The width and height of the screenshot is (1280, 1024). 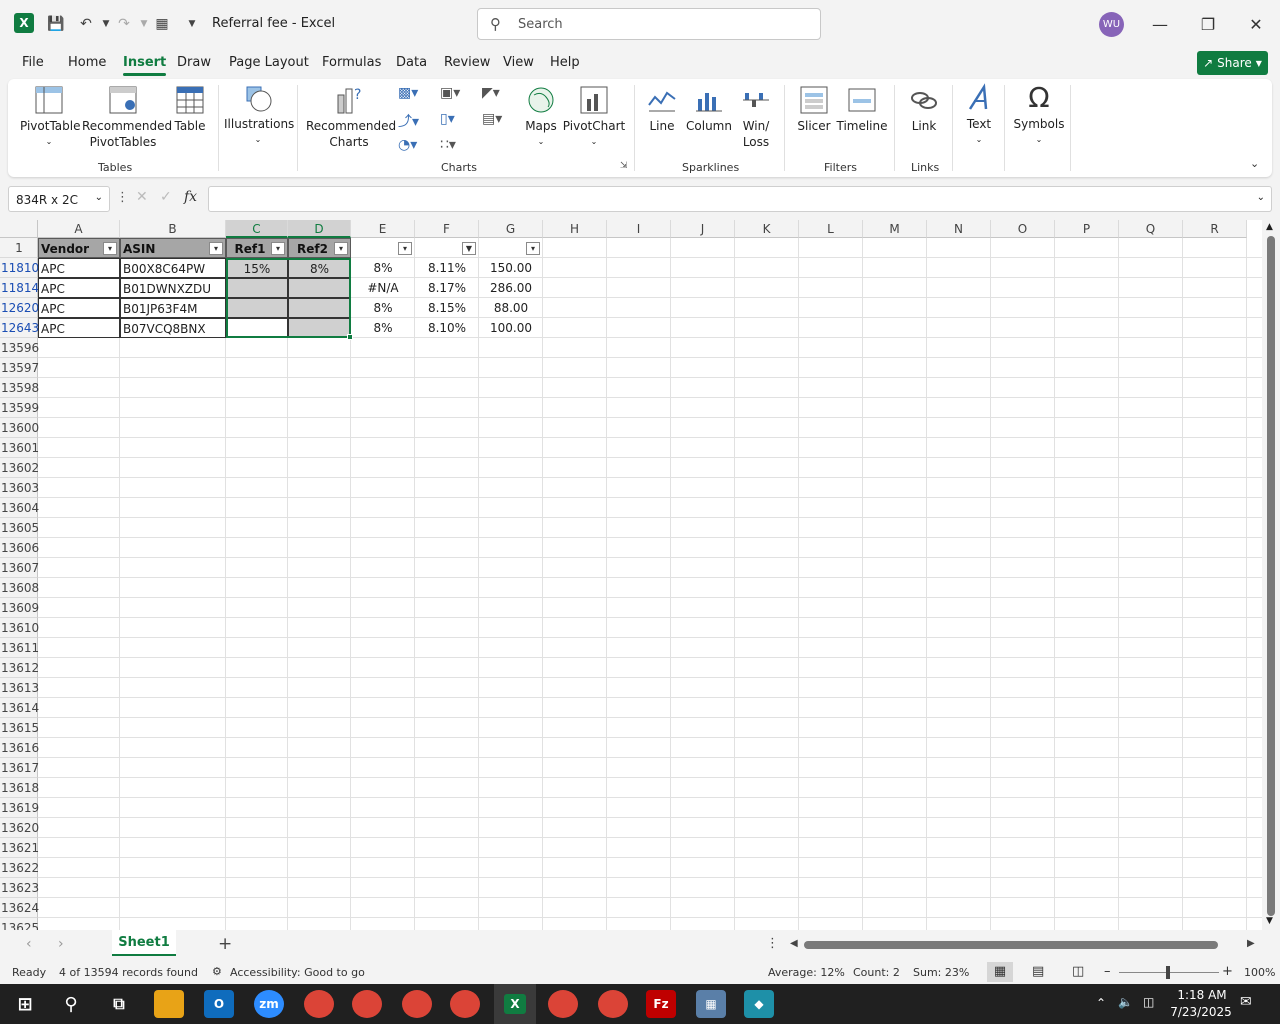 I want to click on insert-function-icon: fx, so click(x=190, y=197).